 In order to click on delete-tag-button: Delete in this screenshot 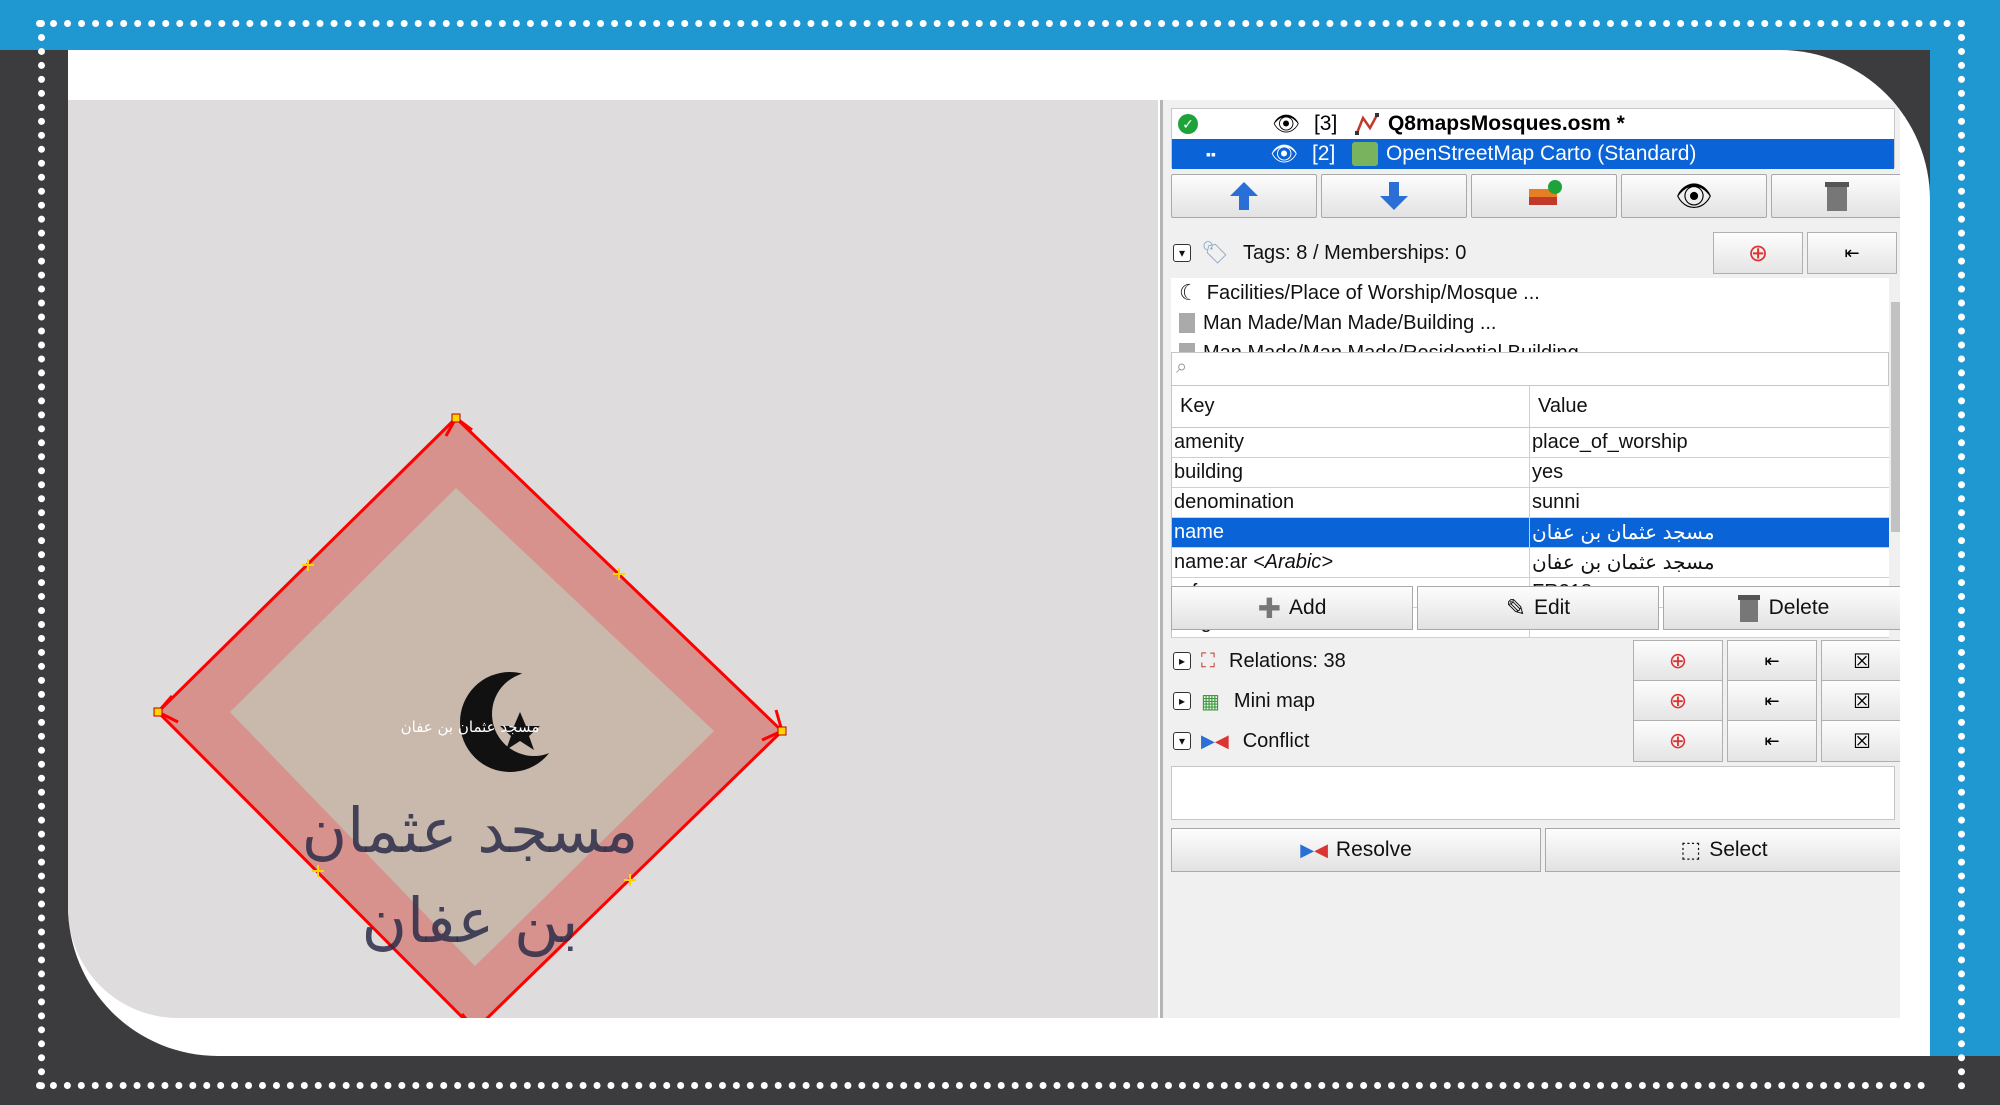, I will do `click(1781, 608)`.